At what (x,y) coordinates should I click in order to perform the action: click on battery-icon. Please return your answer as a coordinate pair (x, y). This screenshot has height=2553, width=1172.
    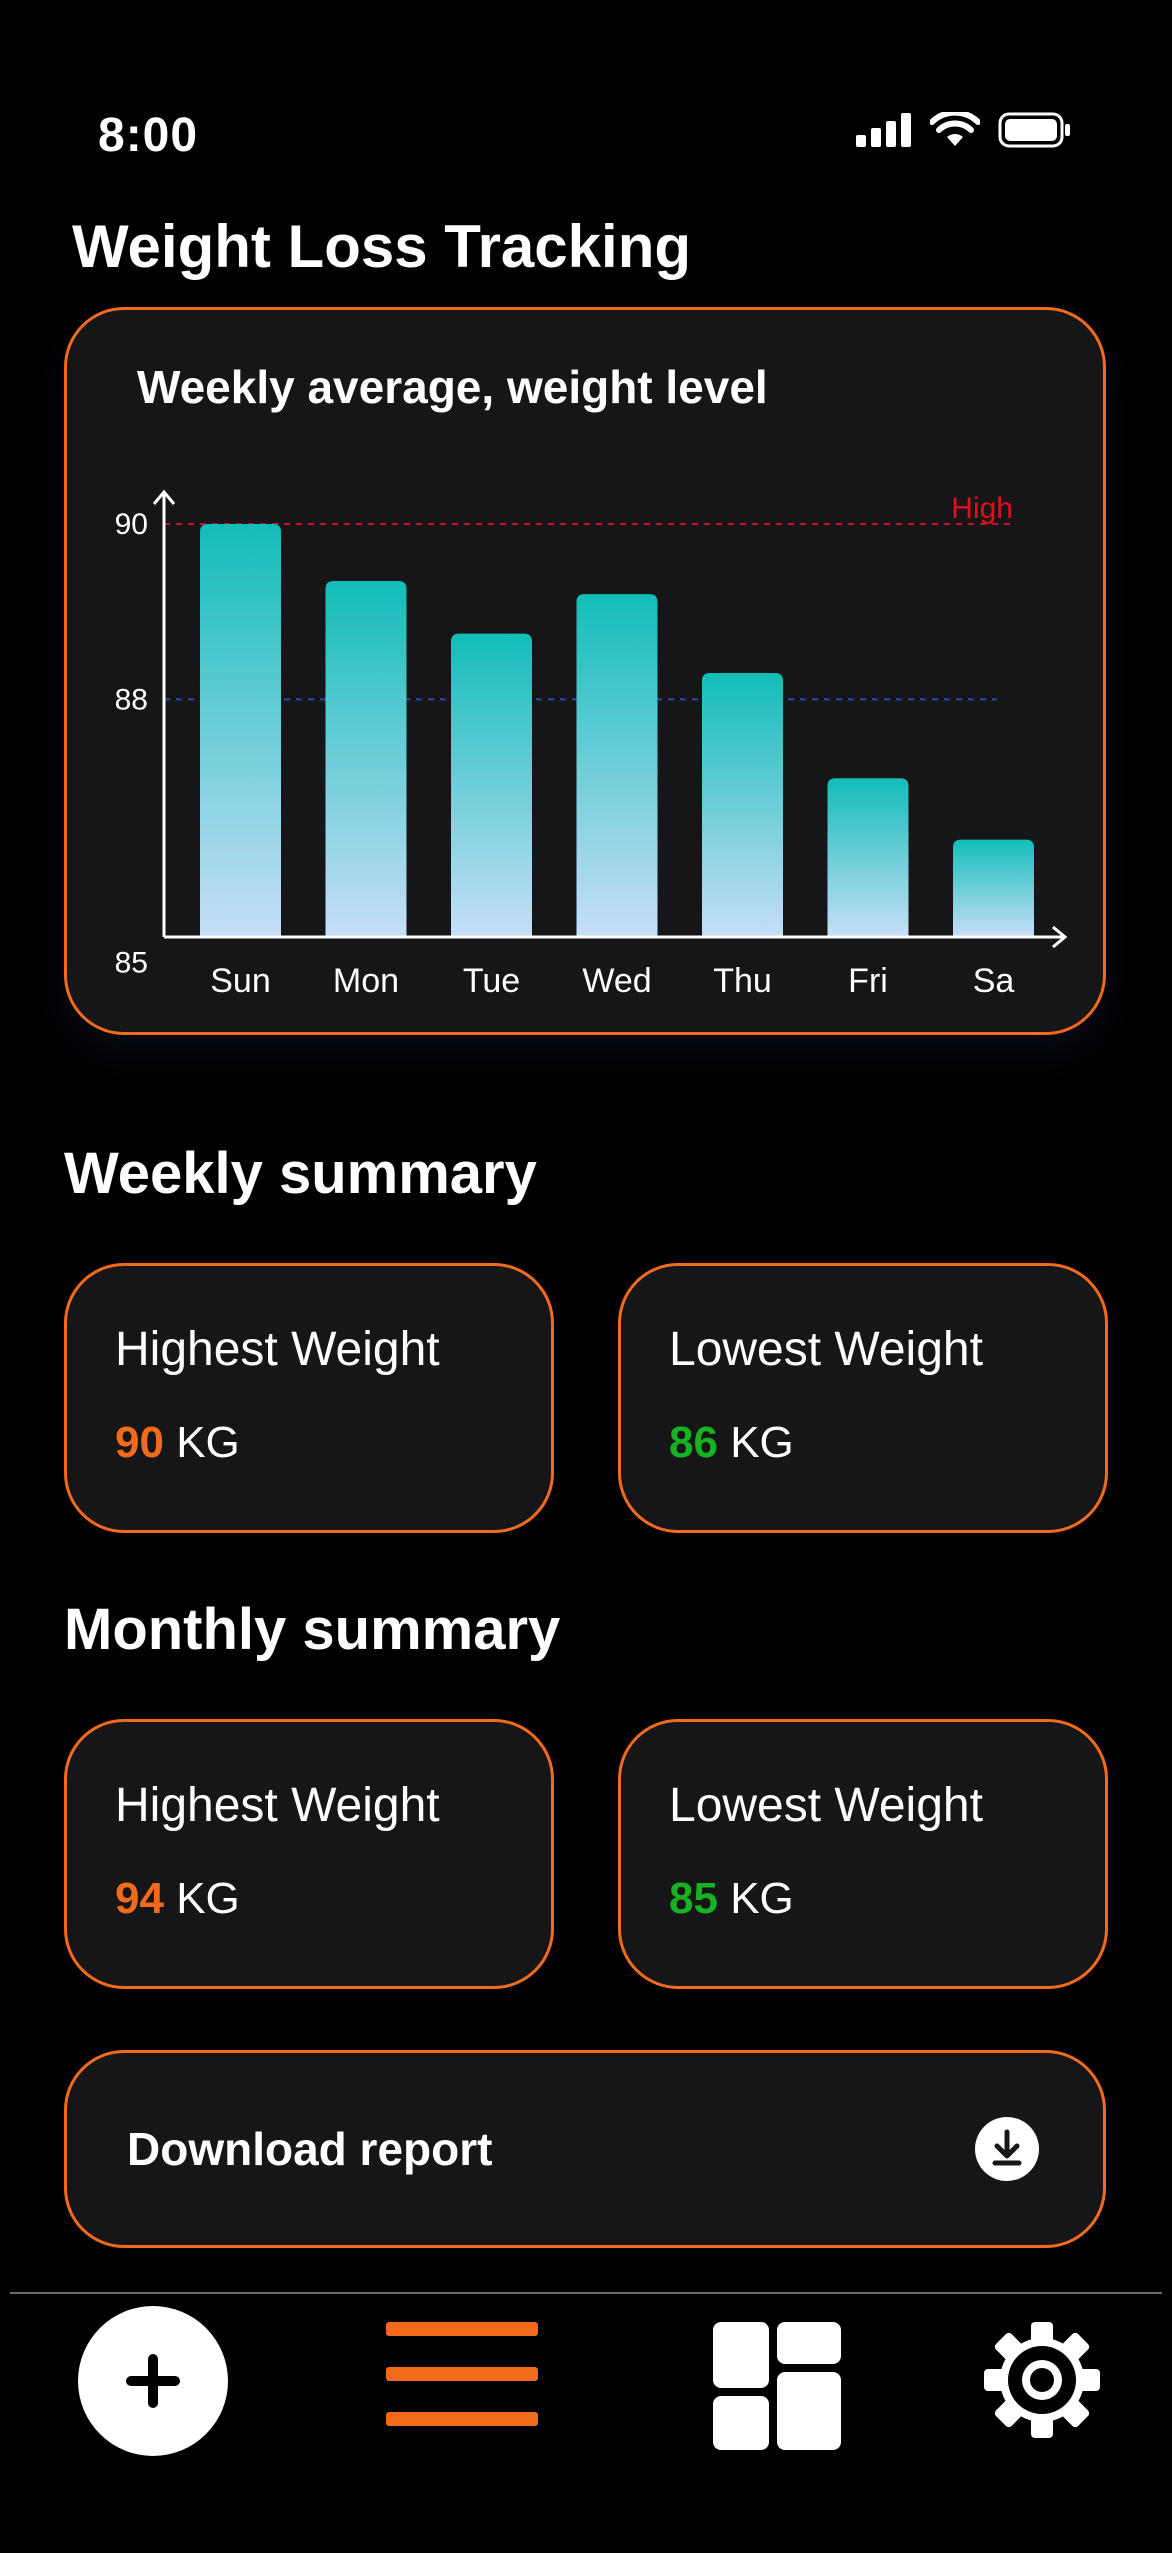
    Looking at the image, I should click on (1034, 130).